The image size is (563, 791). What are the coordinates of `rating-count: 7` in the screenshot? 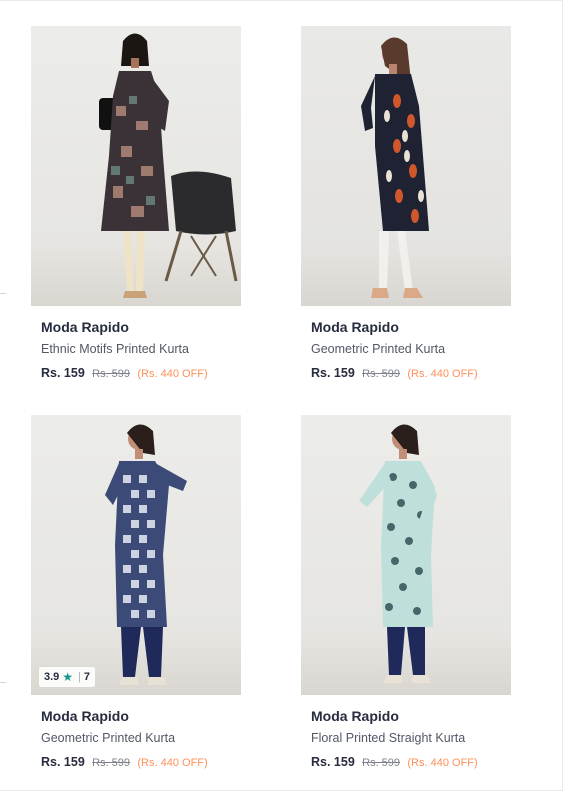 It's located at (87, 677).